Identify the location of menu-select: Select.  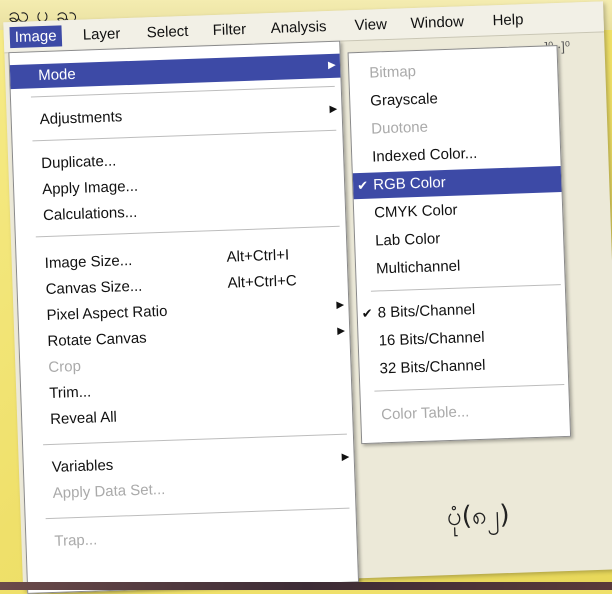
(167, 32).